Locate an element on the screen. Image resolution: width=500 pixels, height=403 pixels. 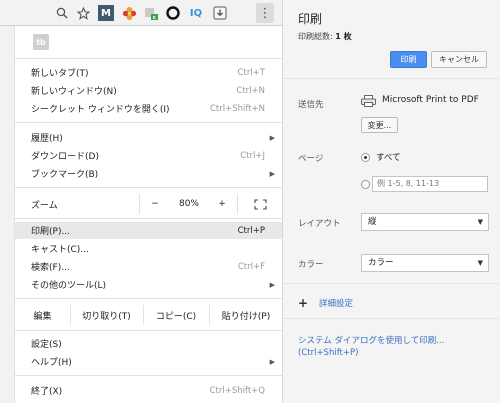
color-select: カラー ▼ is located at coordinates (425, 263).